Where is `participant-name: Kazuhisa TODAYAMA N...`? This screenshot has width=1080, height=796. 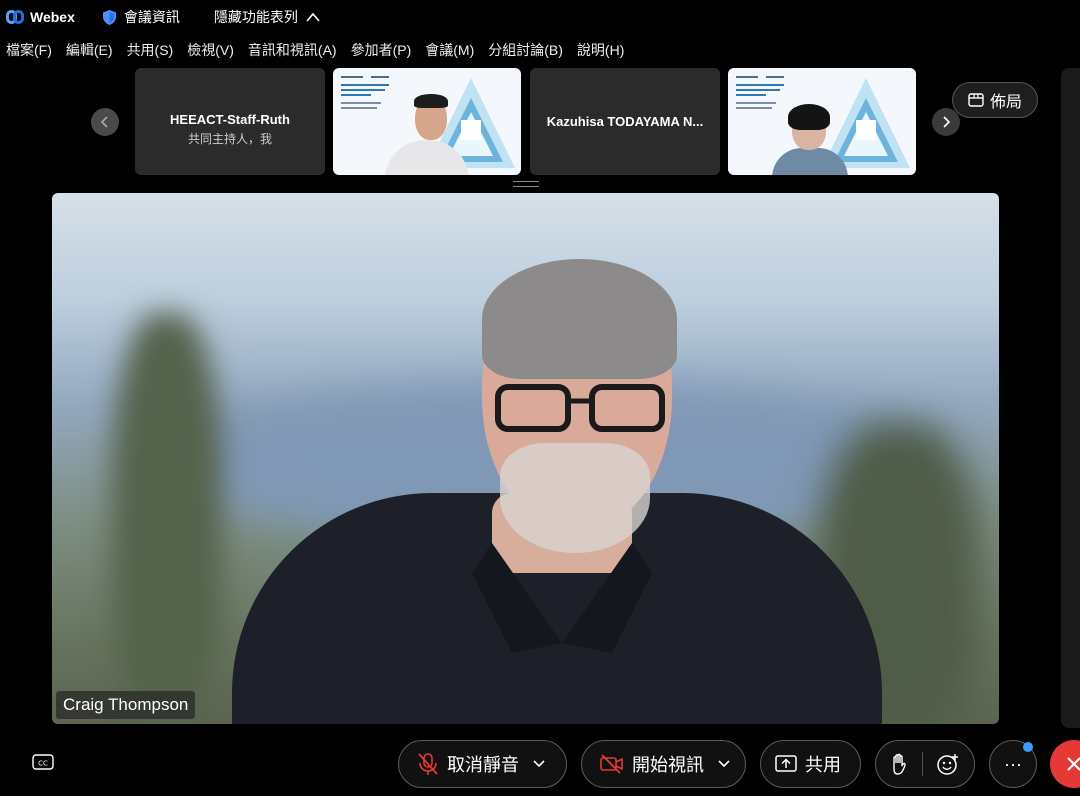 participant-name: Kazuhisa TODAYAMA N... is located at coordinates (625, 121).